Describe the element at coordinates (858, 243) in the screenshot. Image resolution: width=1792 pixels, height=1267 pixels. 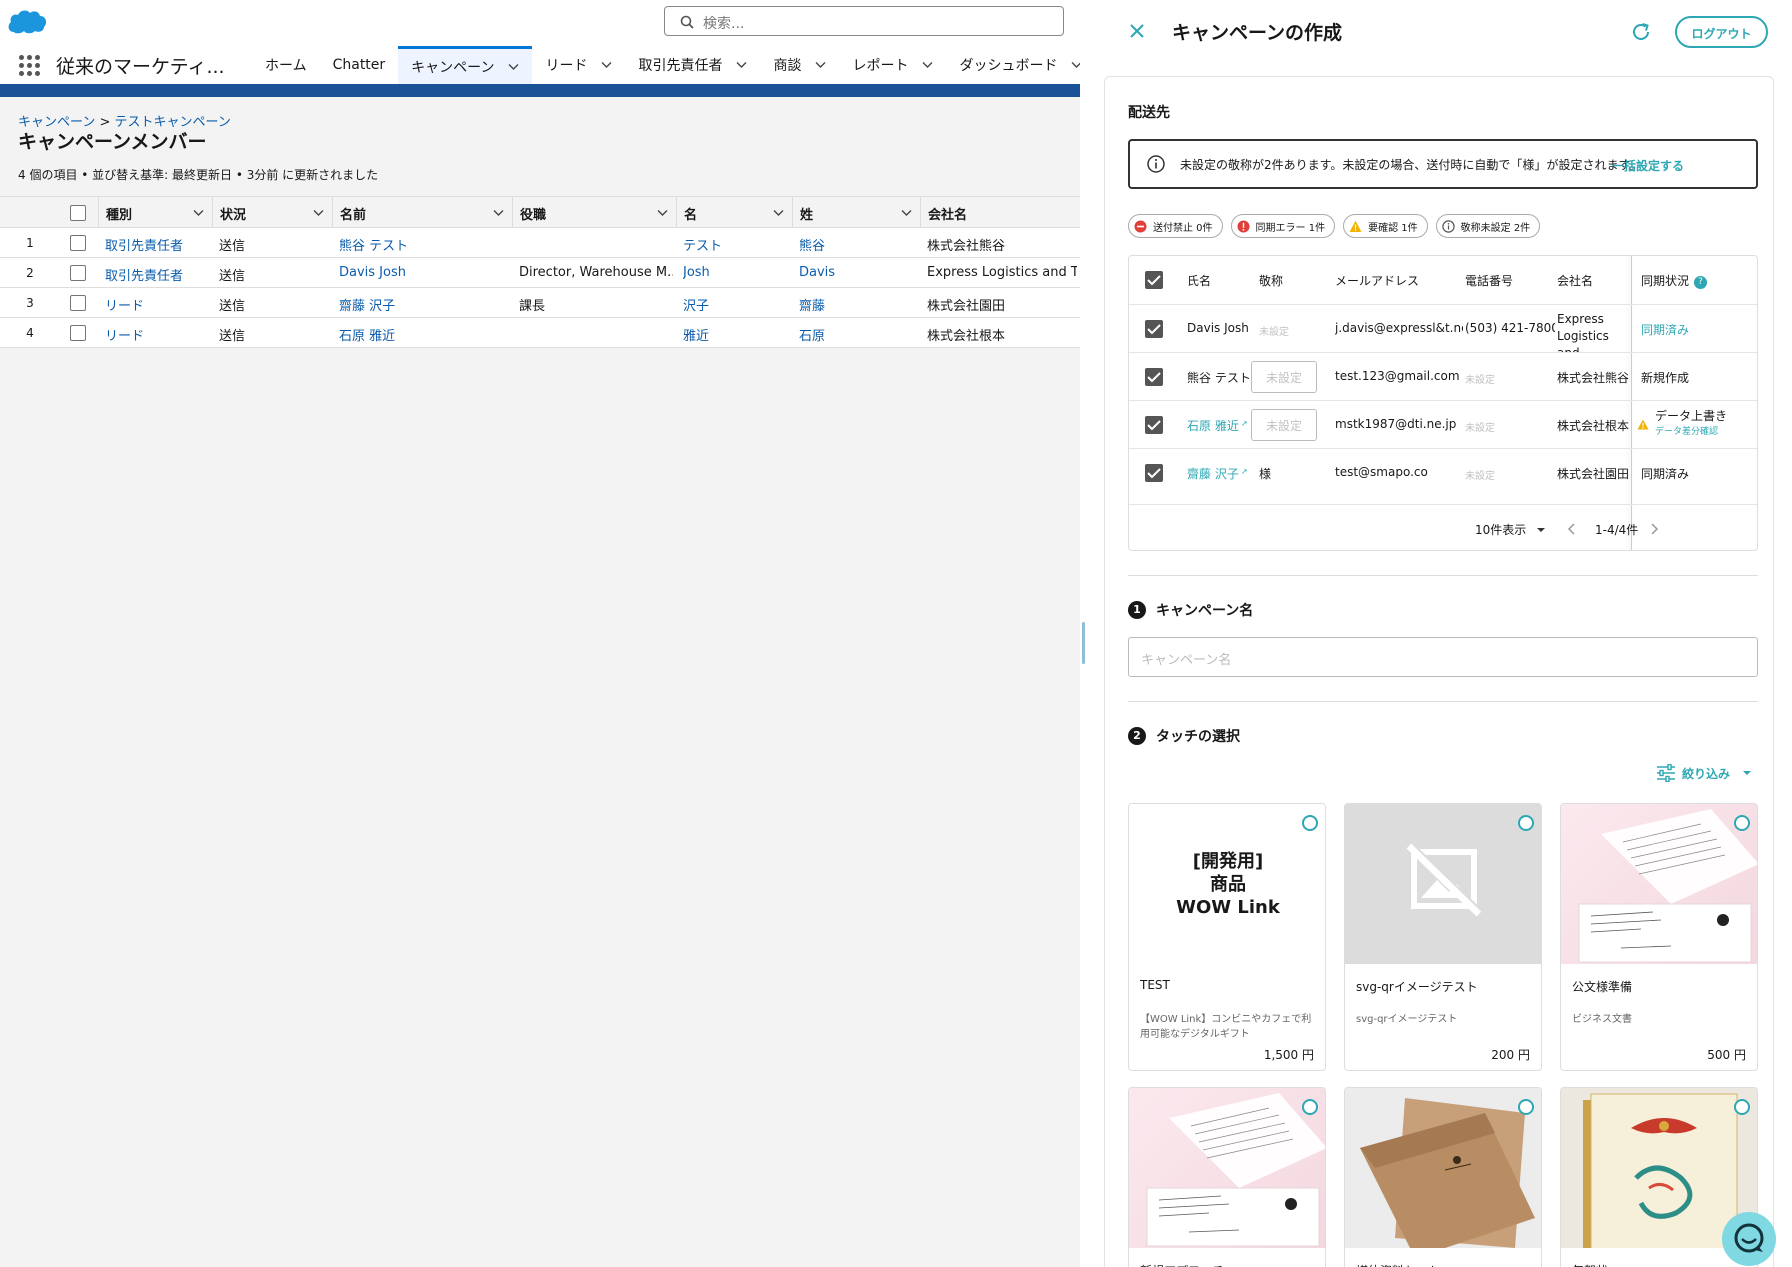
I see `cell-last: 熊谷` at that location.